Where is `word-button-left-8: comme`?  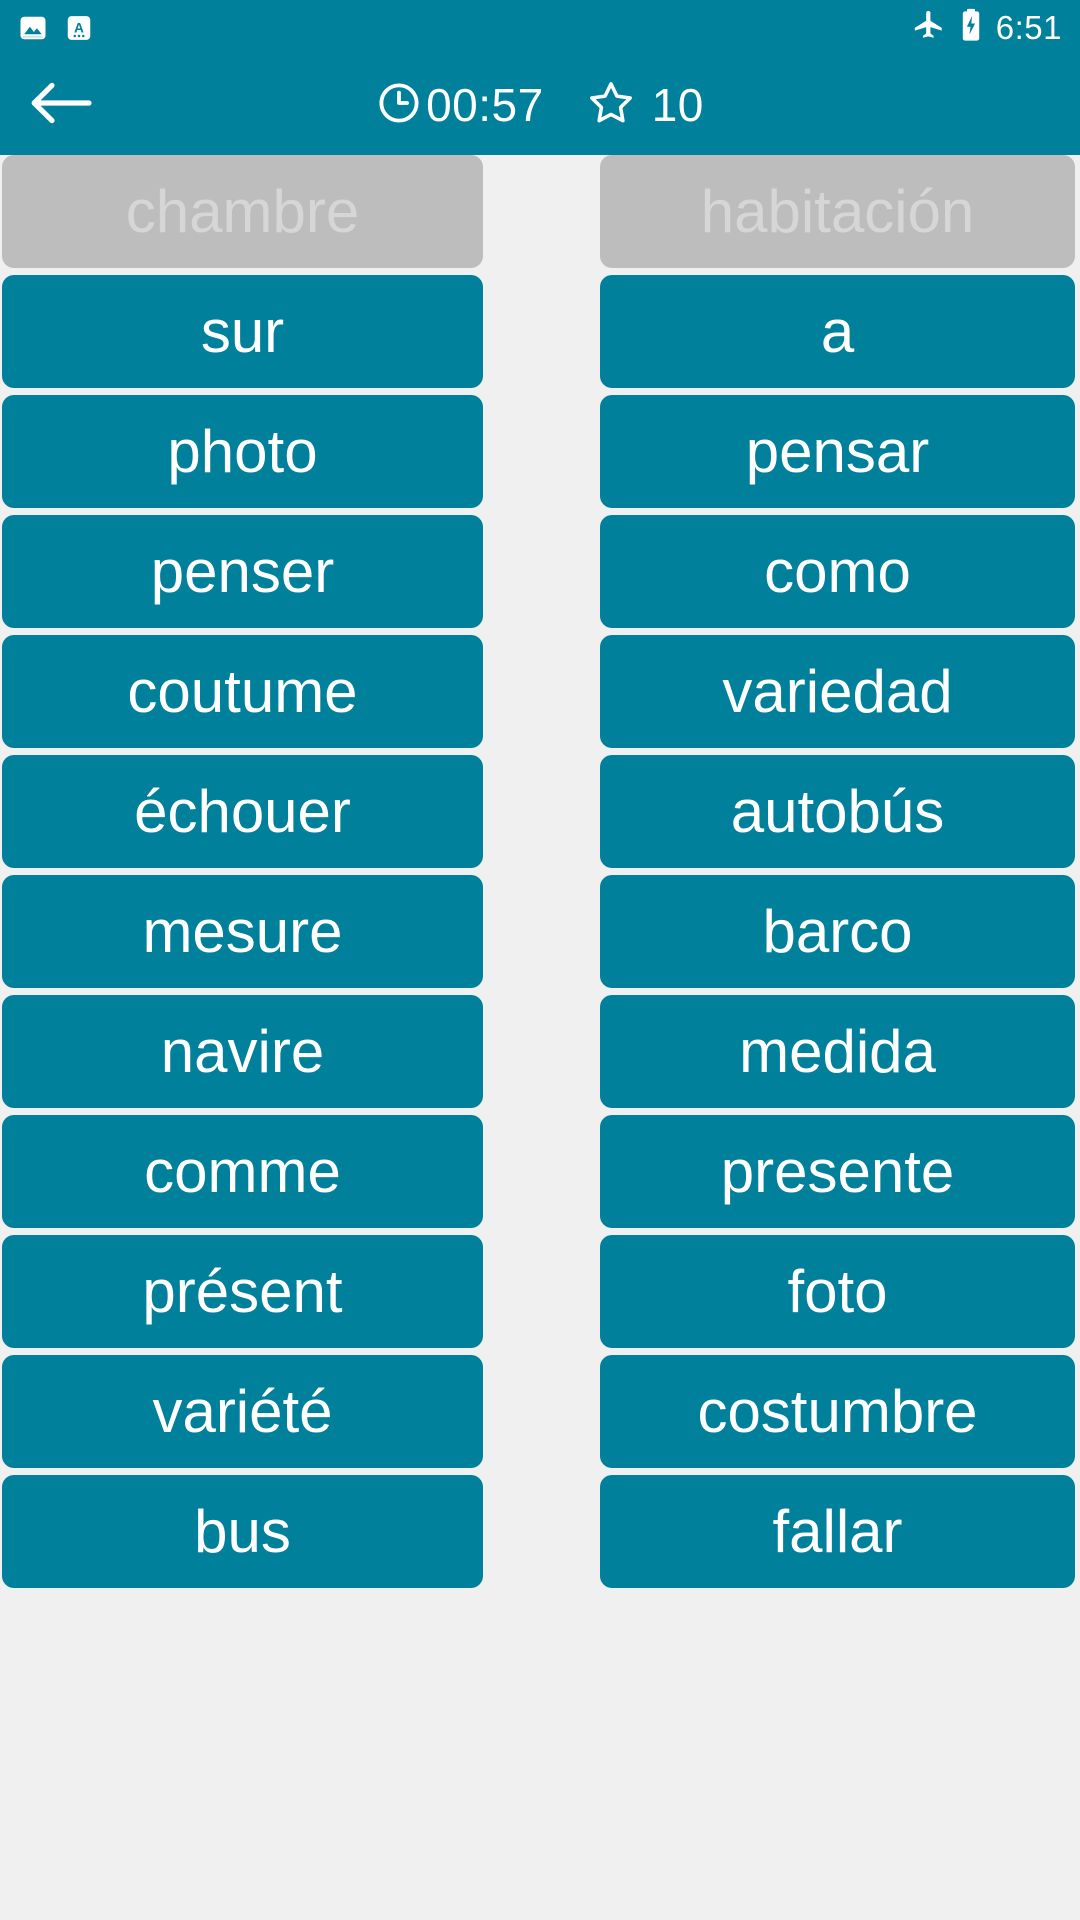
word-button-left-8: comme is located at coordinates (242, 1171).